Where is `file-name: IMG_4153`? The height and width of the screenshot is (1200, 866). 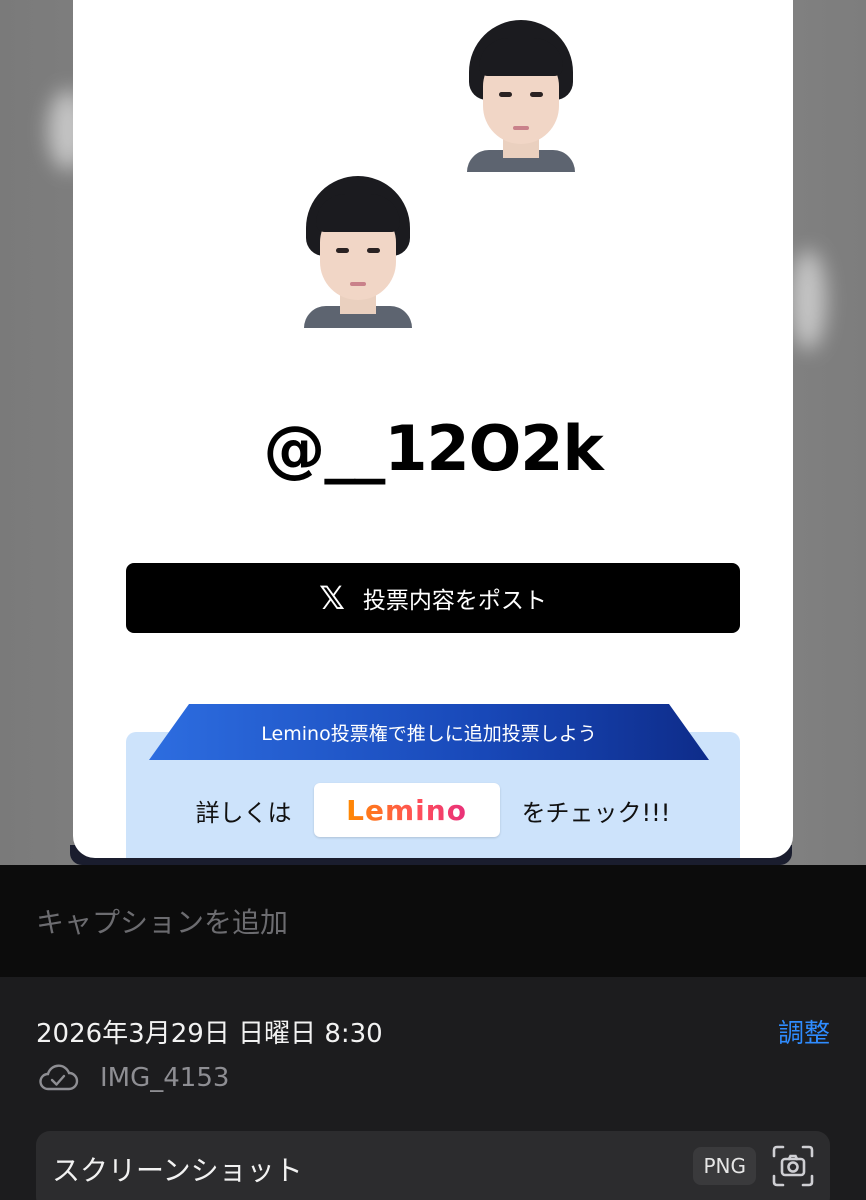
file-name: IMG_4153 is located at coordinates (165, 1078).